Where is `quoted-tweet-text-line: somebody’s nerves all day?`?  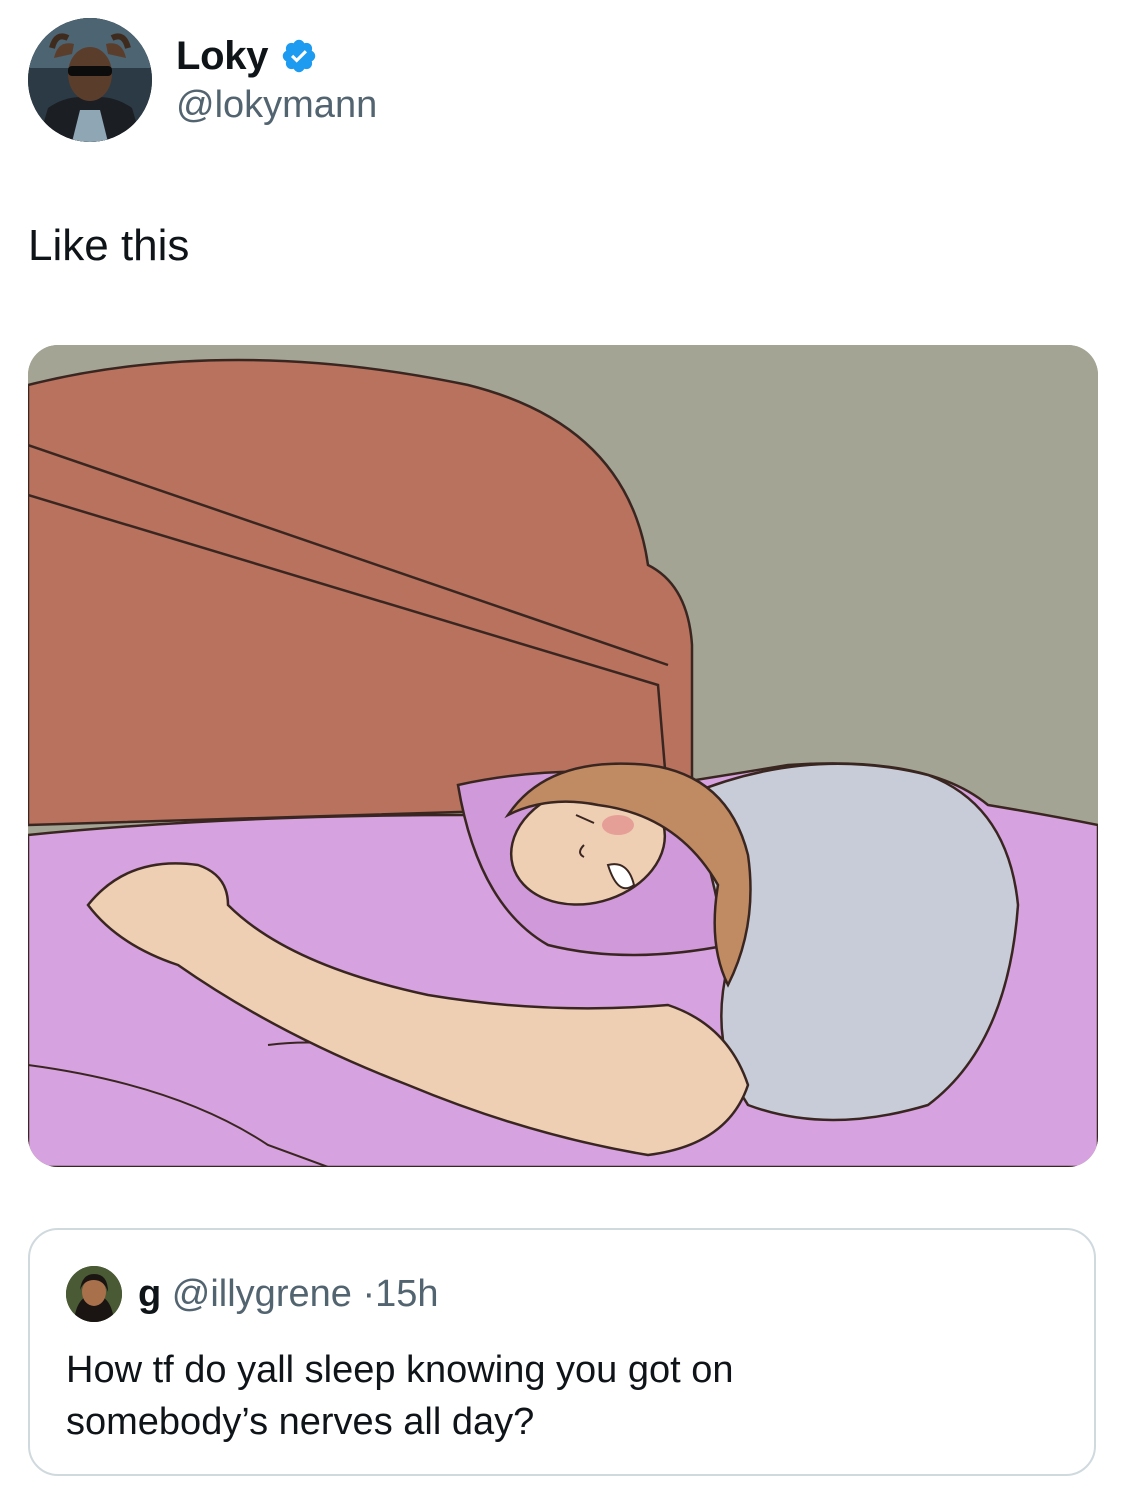 quoted-tweet-text-line: somebody’s nerves all day? is located at coordinates (300, 1422).